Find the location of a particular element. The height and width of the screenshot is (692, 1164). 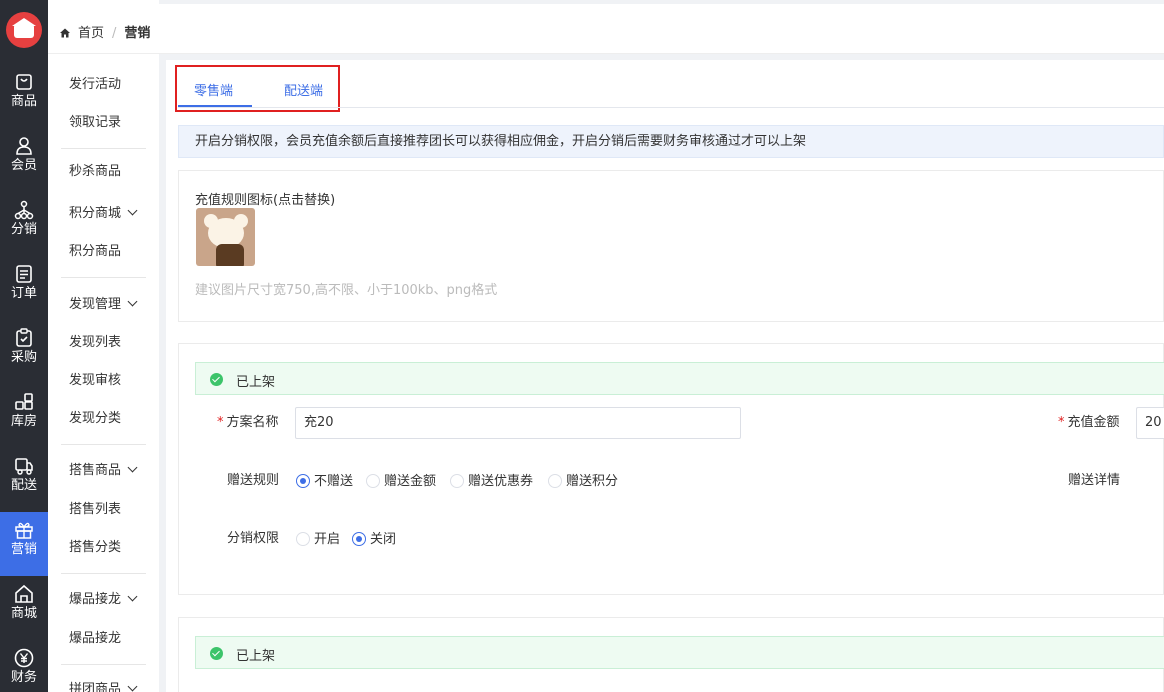

submenu-item: 秒杀商品 is located at coordinates (95, 172).